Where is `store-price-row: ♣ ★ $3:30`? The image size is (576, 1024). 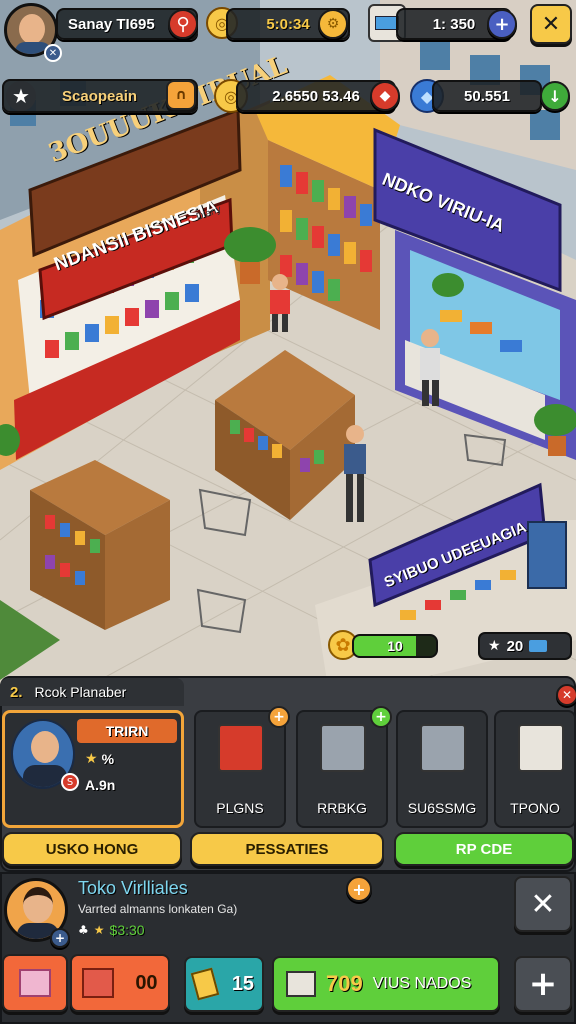 store-price-row: ♣ ★ $3:30 is located at coordinates (111, 930).